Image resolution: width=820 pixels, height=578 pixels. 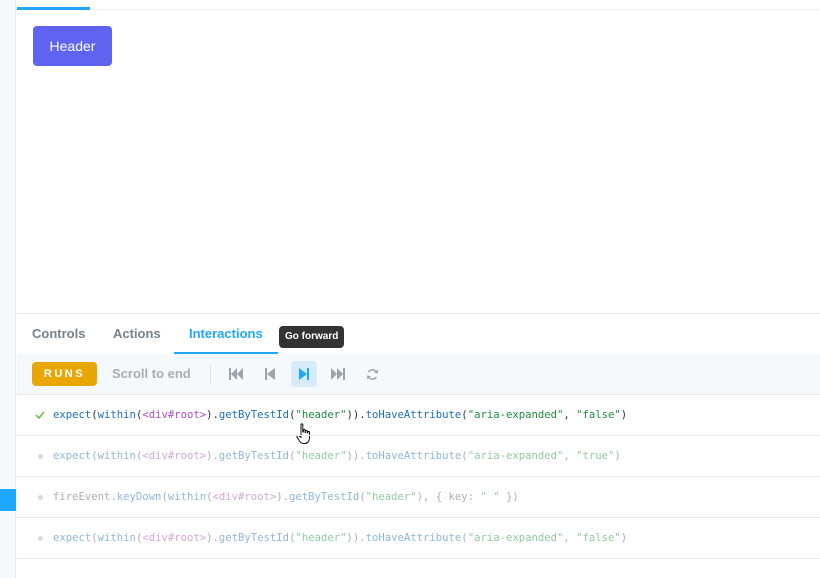 What do you see at coordinates (210, 374) in the screenshot?
I see `toolbar-divider` at bounding box center [210, 374].